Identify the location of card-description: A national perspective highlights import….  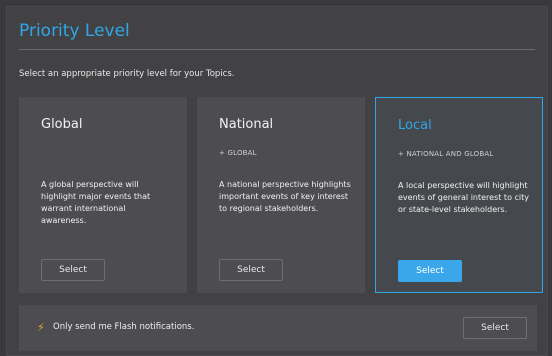
(285, 196).